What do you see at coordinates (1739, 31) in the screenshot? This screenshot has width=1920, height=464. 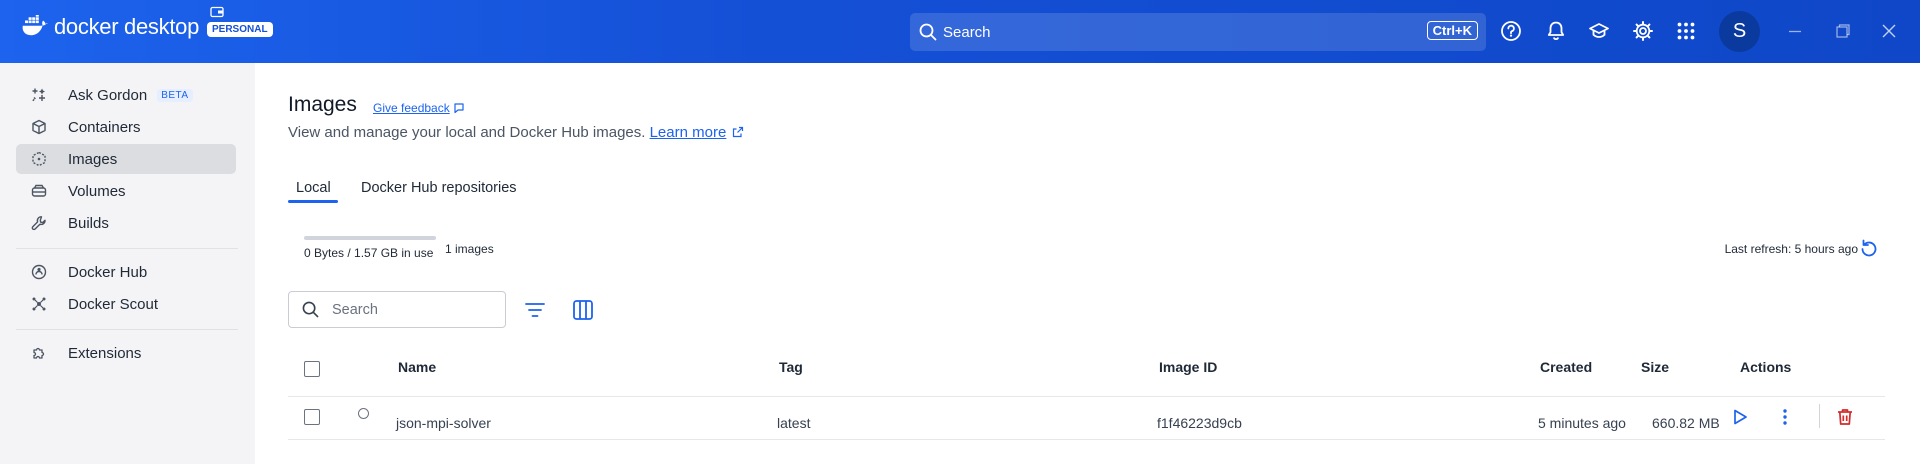 I see `user-avatar: S` at bounding box center [1739, 31].